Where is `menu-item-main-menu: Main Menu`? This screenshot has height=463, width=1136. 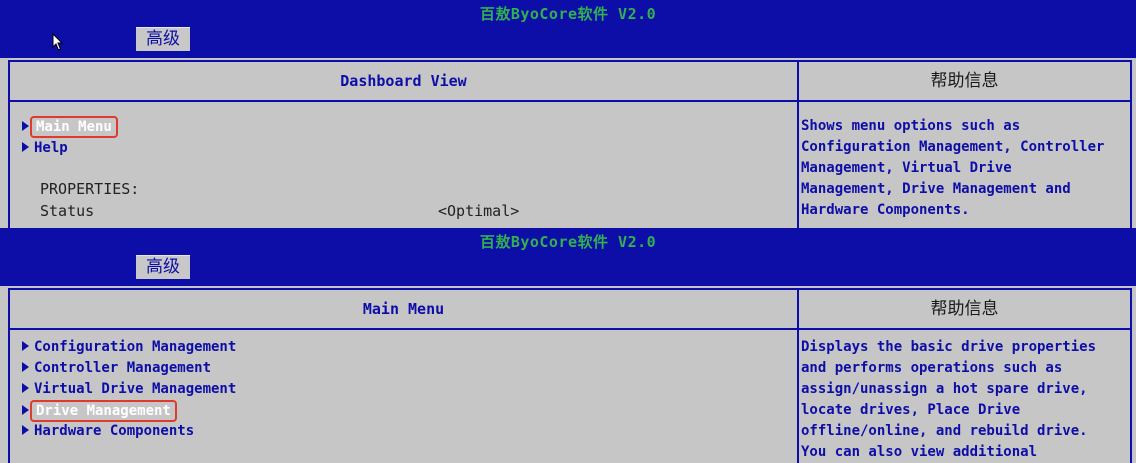
menu-item-main-menu: Main Menu is located at coordinates (70, 127).